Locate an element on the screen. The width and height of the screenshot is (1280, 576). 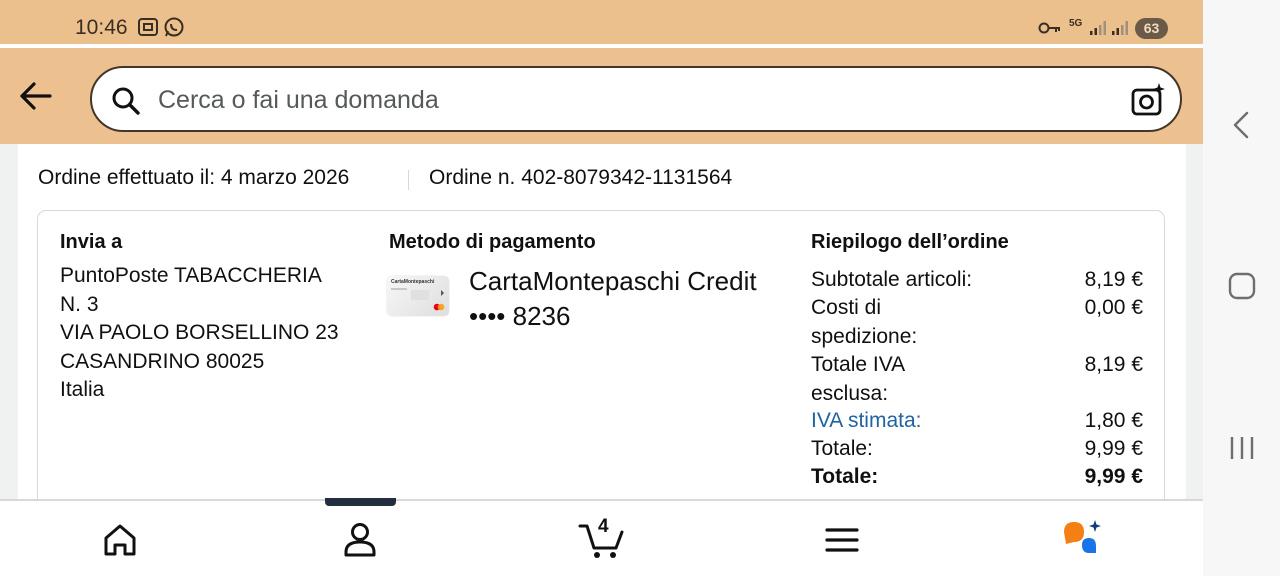
nav-rufus-button is located at coordinates (1082, 540).